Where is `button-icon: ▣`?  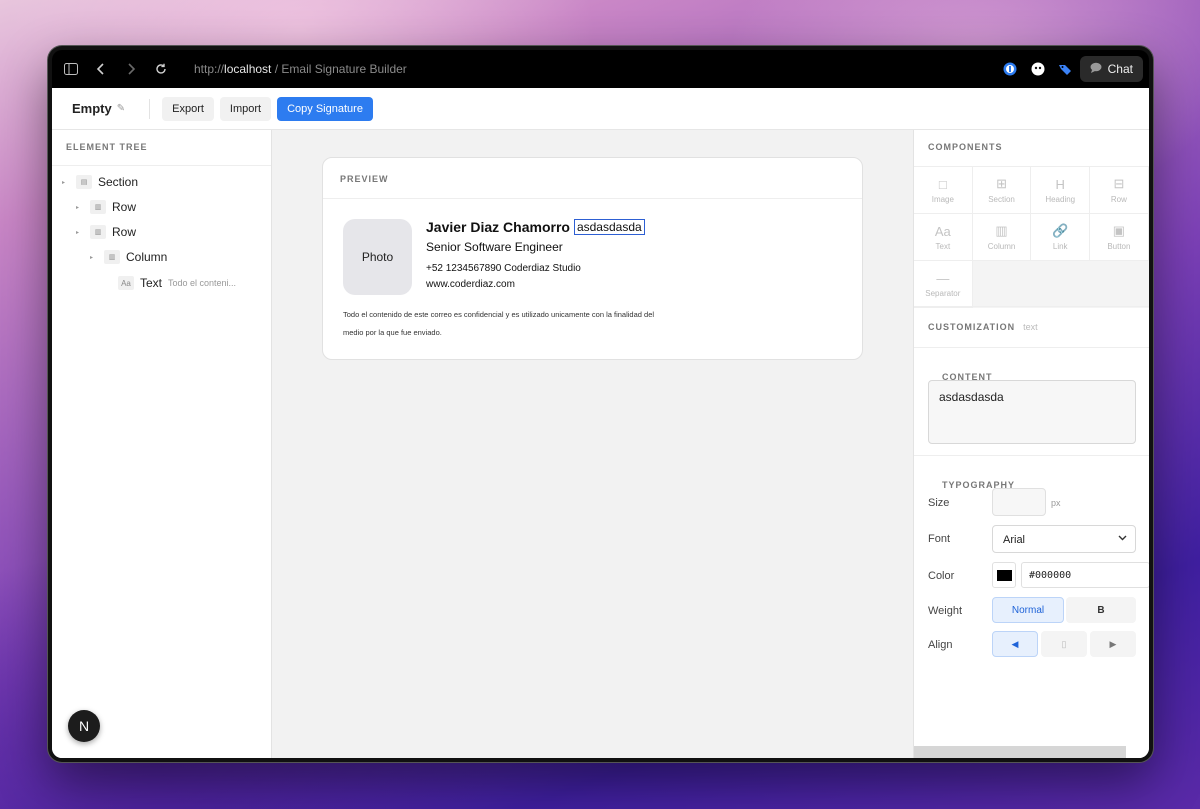 button-icon: ▣ is located at coordinates (1119, 230).